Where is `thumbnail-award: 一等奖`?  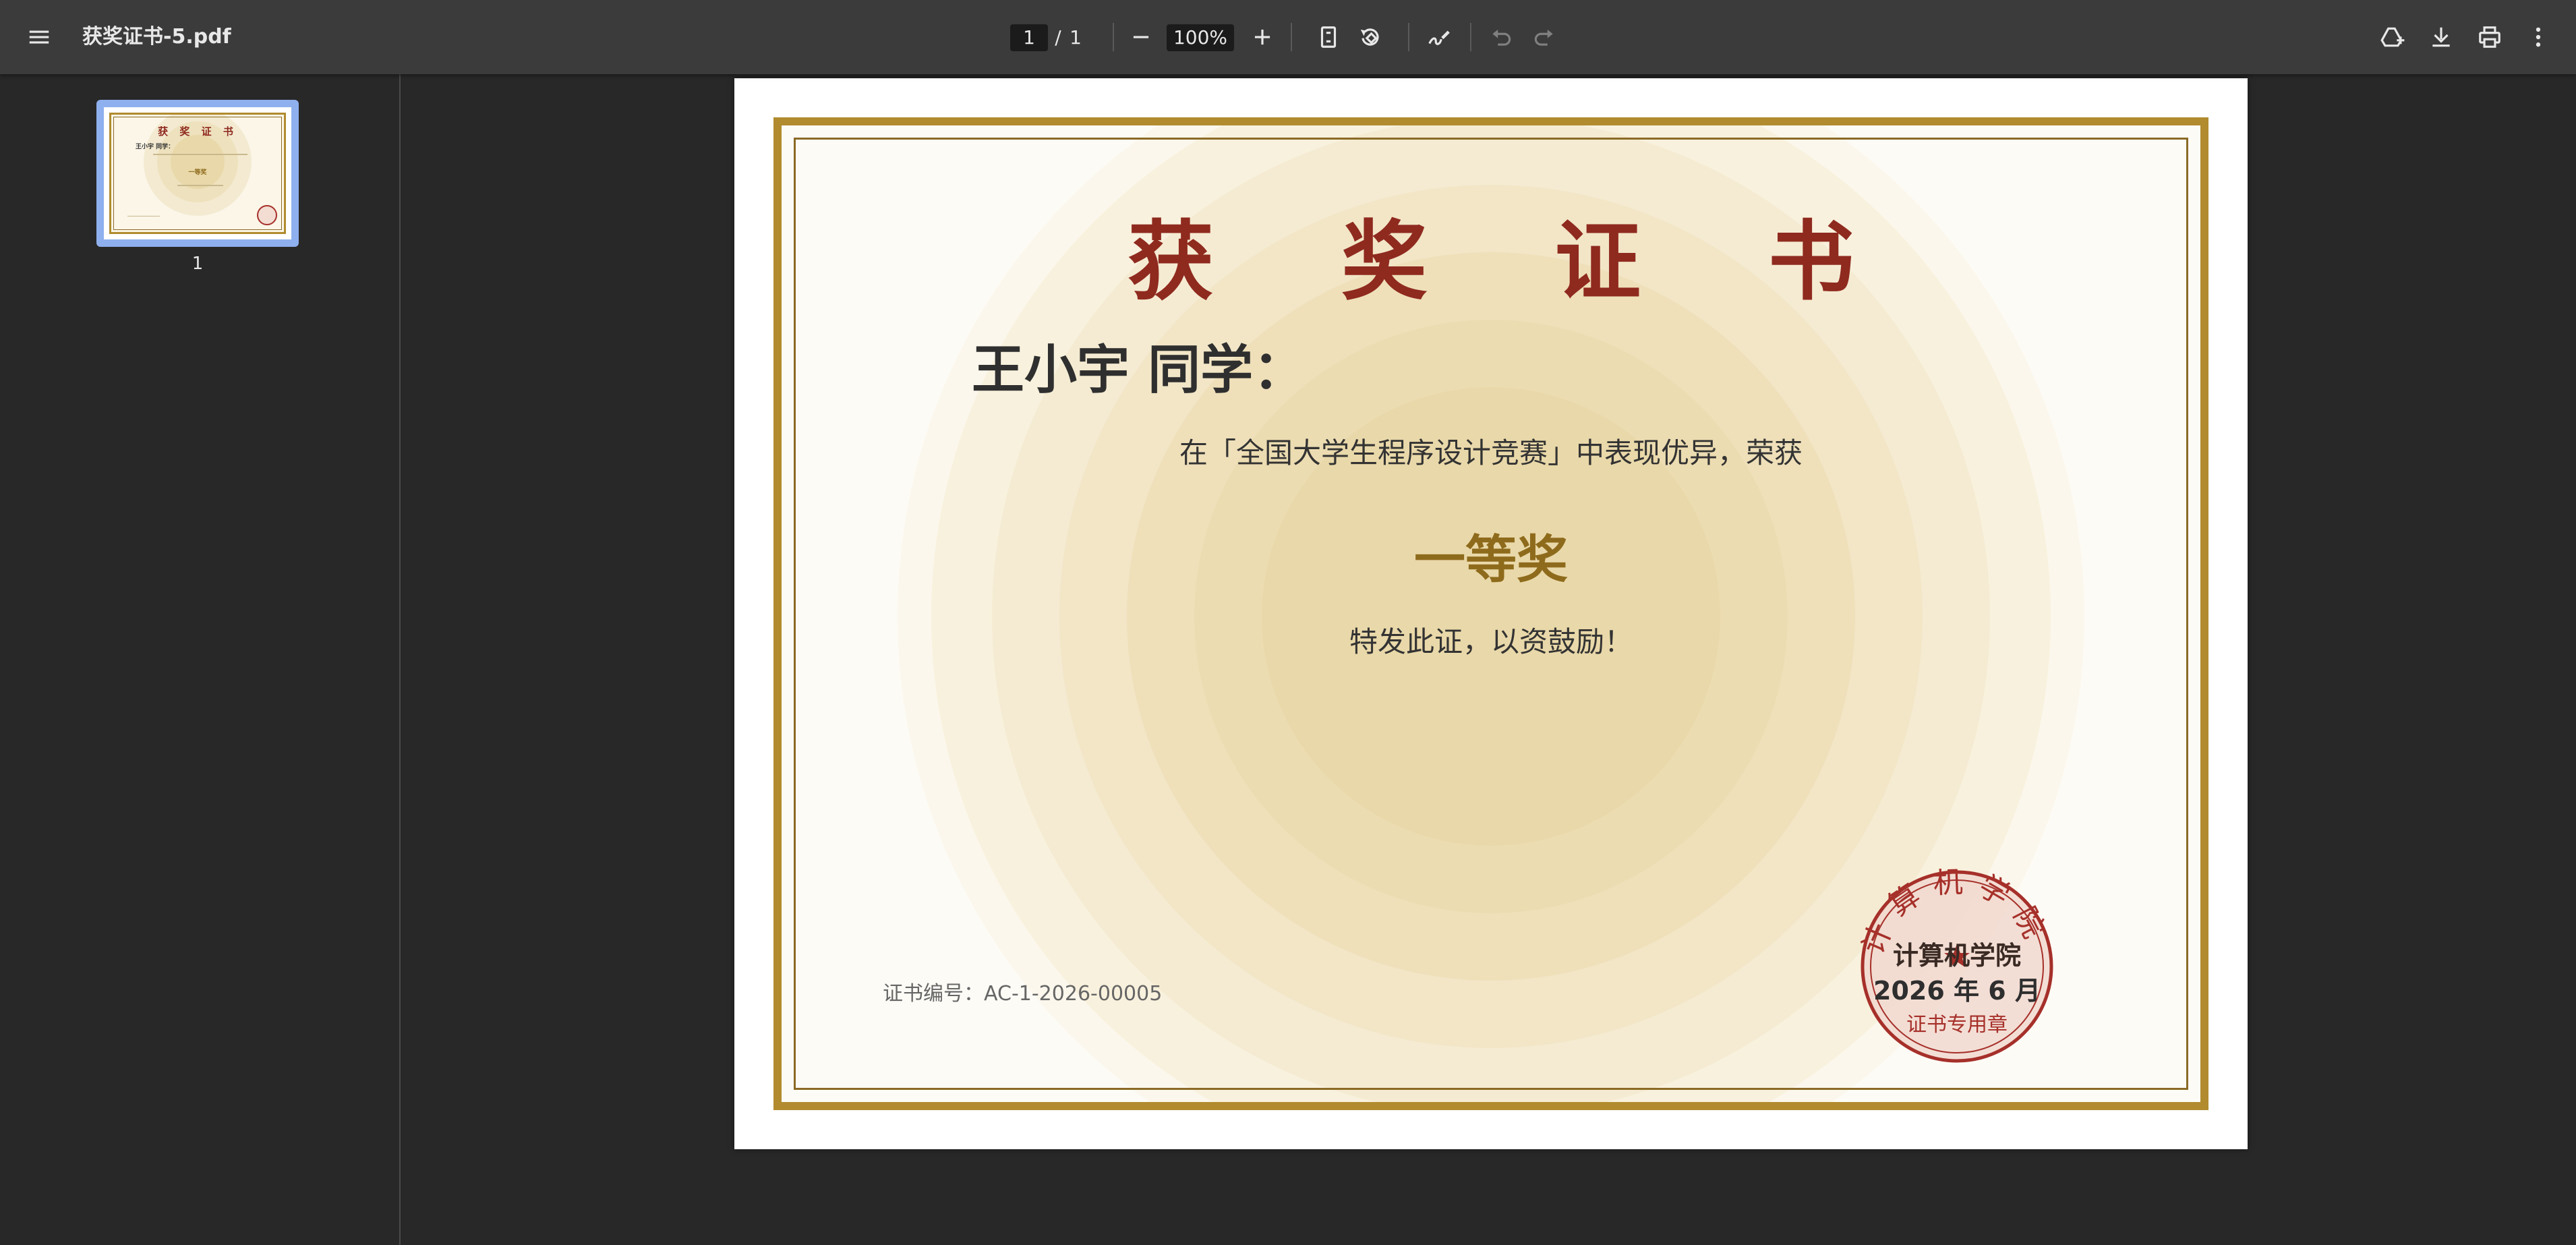
thumbnail-award: 一等奖 is located at coordinates (197, 173).